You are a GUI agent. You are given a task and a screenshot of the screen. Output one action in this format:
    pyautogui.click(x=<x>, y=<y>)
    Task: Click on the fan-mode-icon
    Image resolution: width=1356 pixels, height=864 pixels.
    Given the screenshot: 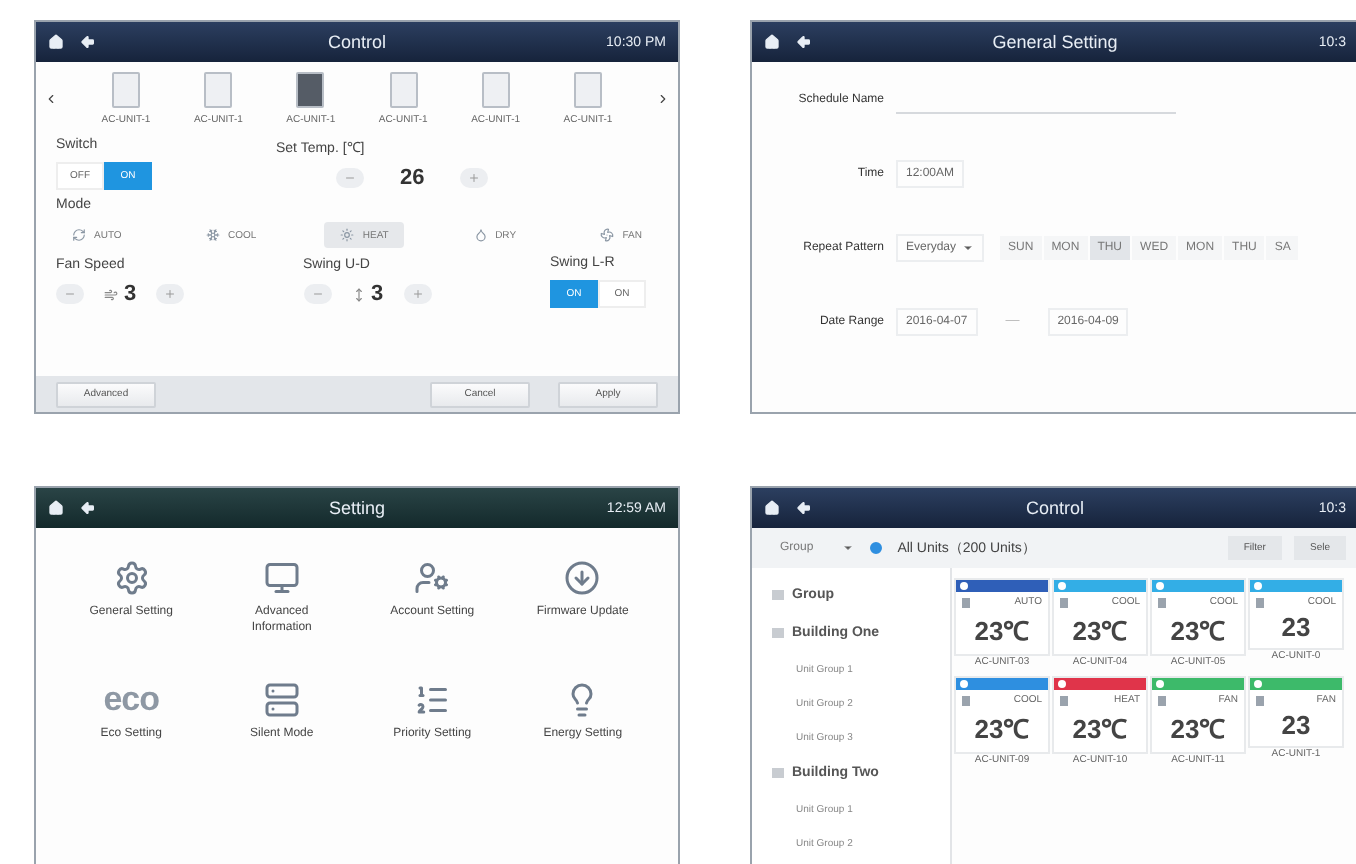 What is the action you would take?
    pyautogui.click(x=607, y=235)
    